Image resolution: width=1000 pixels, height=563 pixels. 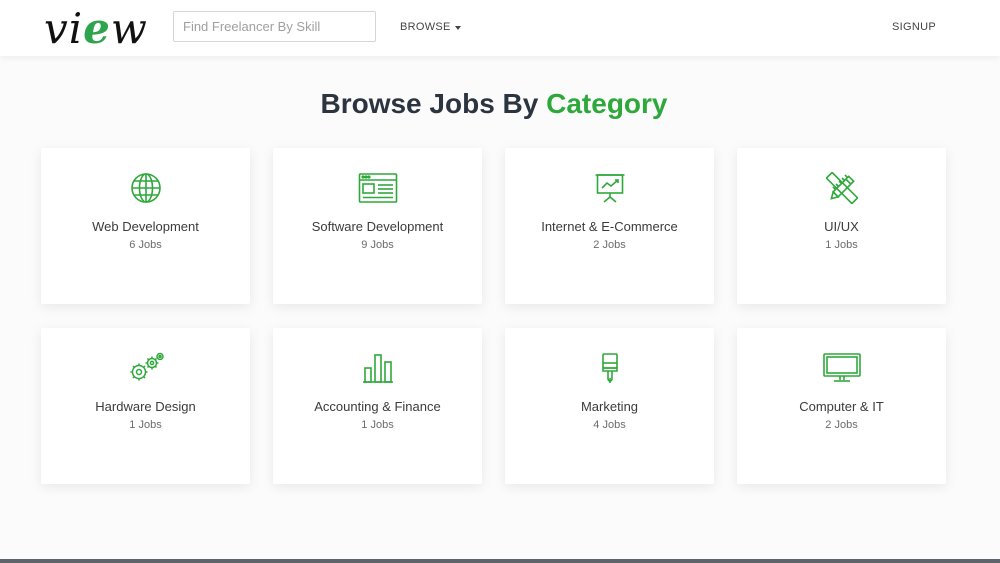 What do you see at coordinates (500, 28) in the screenshot?
I see `navbar: view BROWSE SIGNUP` at bounding box center [500, 28].